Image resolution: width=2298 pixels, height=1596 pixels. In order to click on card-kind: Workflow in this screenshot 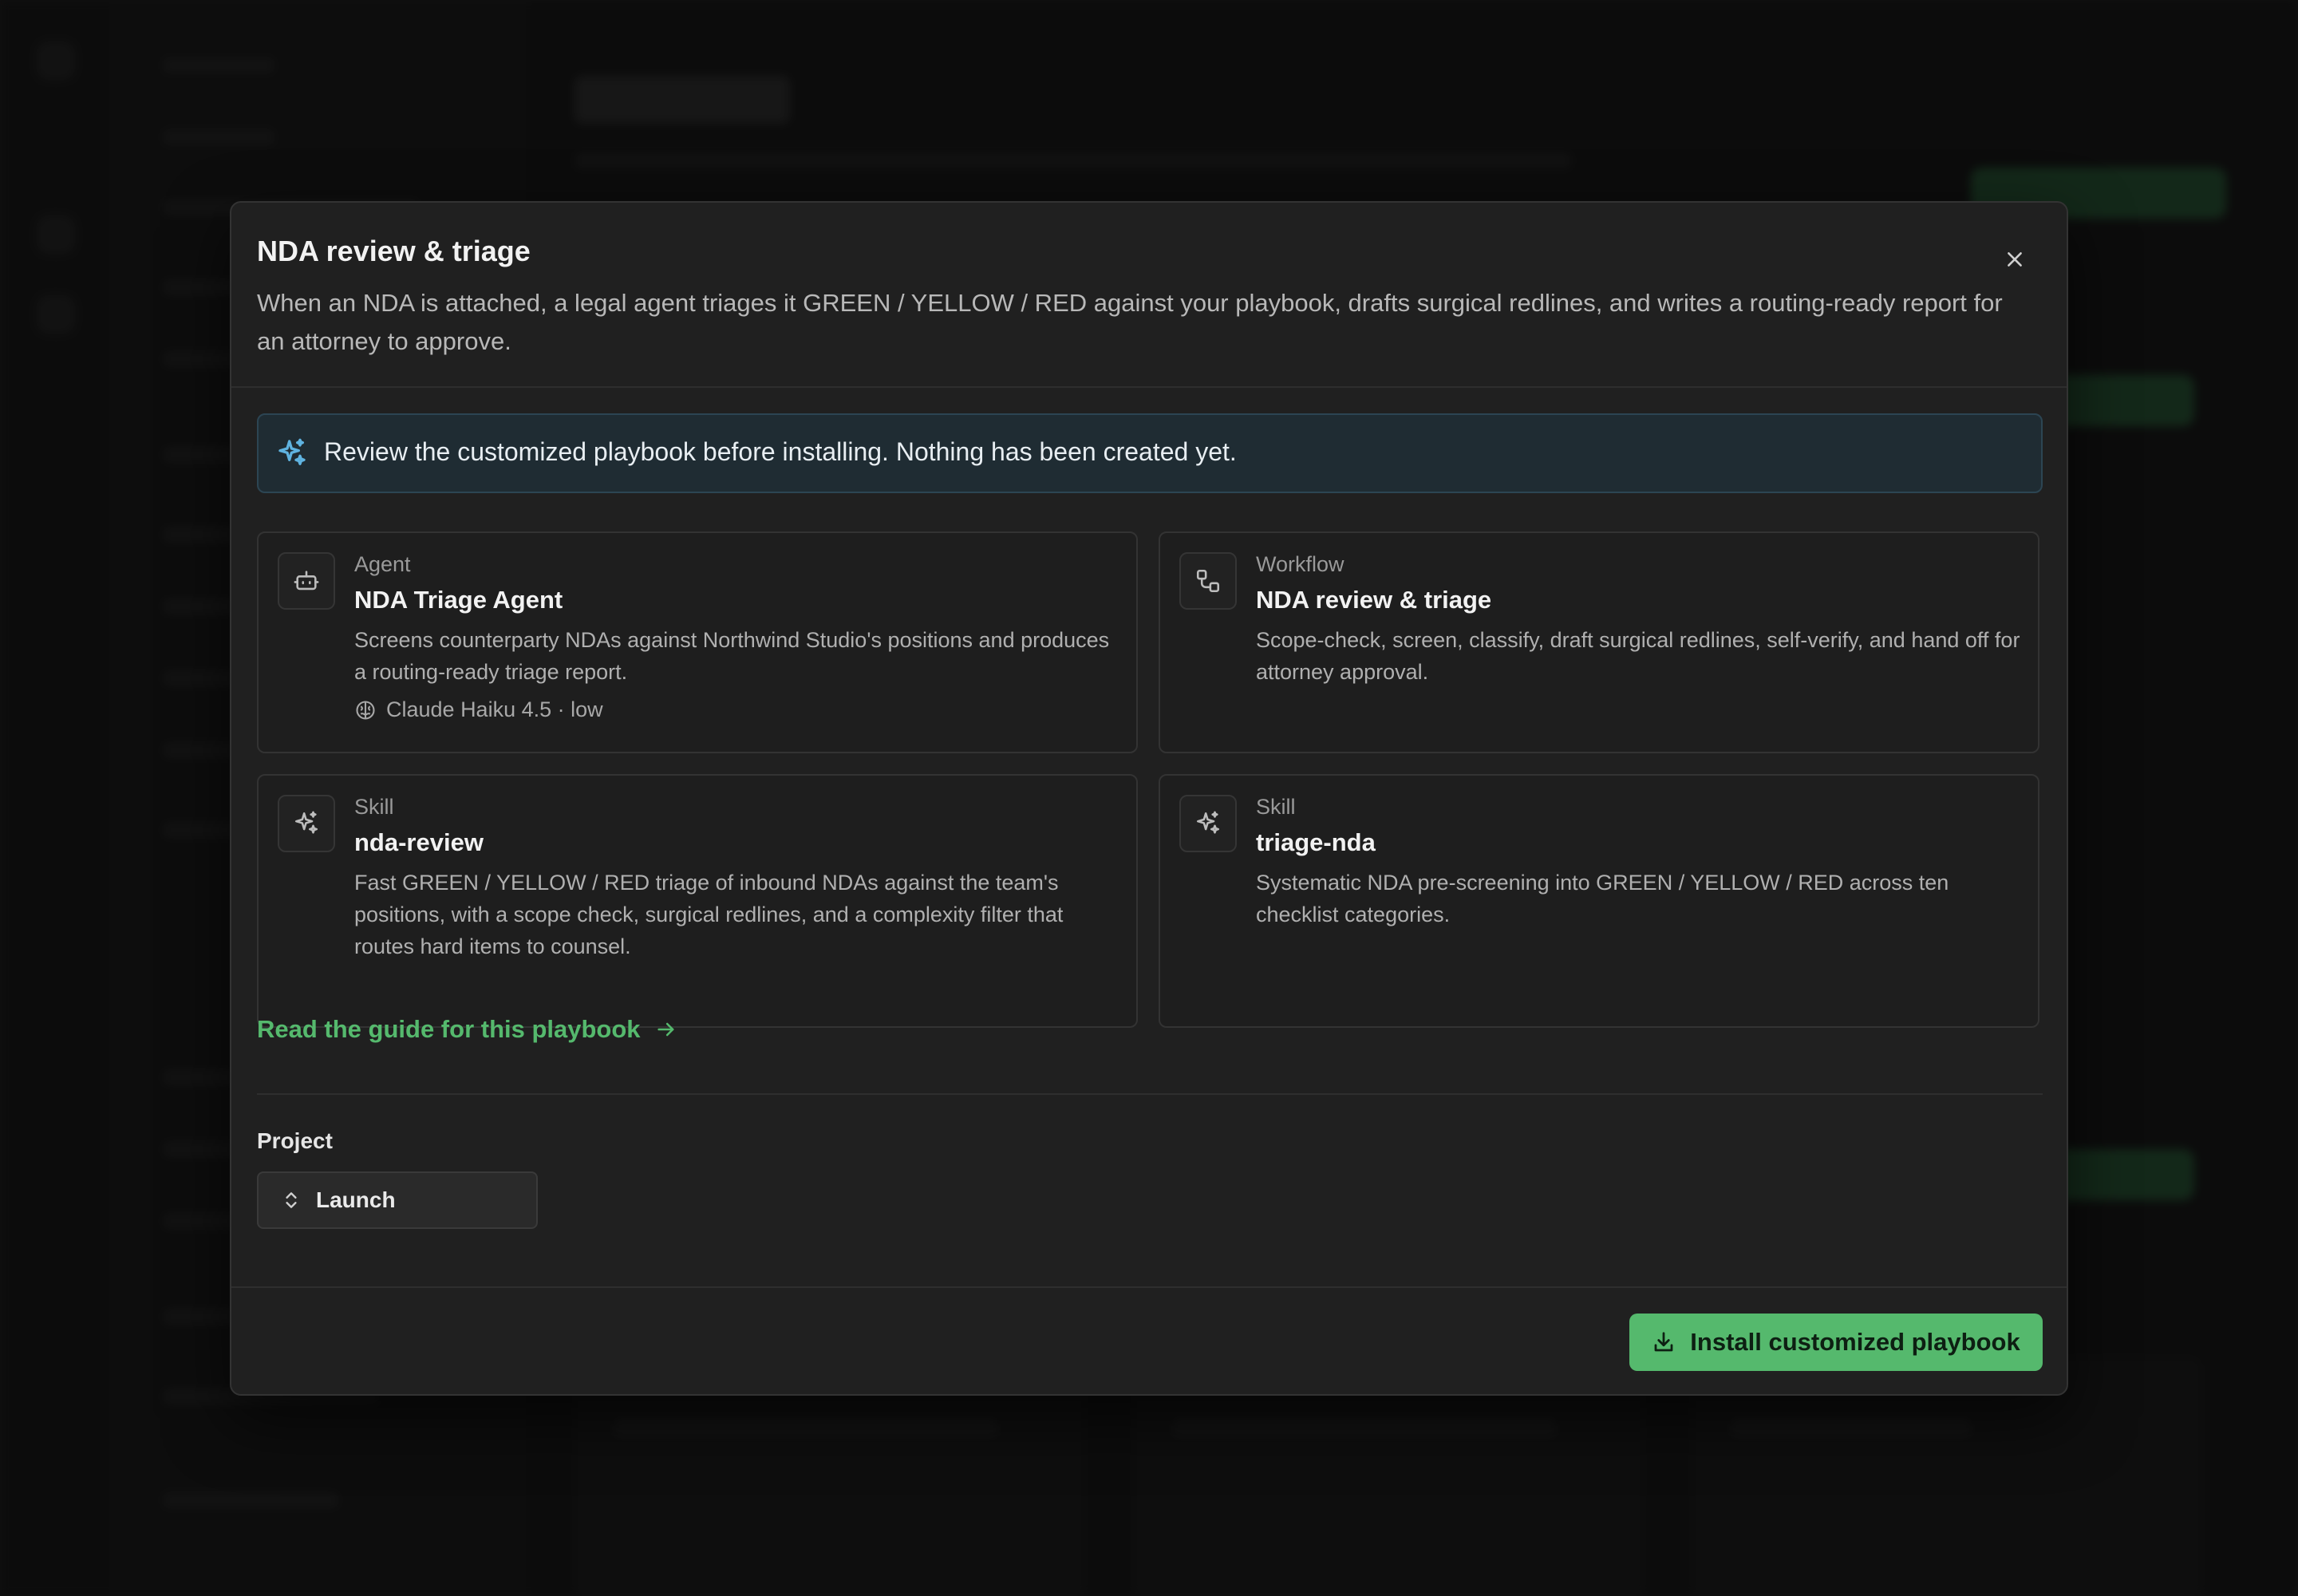, I will do `click(1300, 564)`.